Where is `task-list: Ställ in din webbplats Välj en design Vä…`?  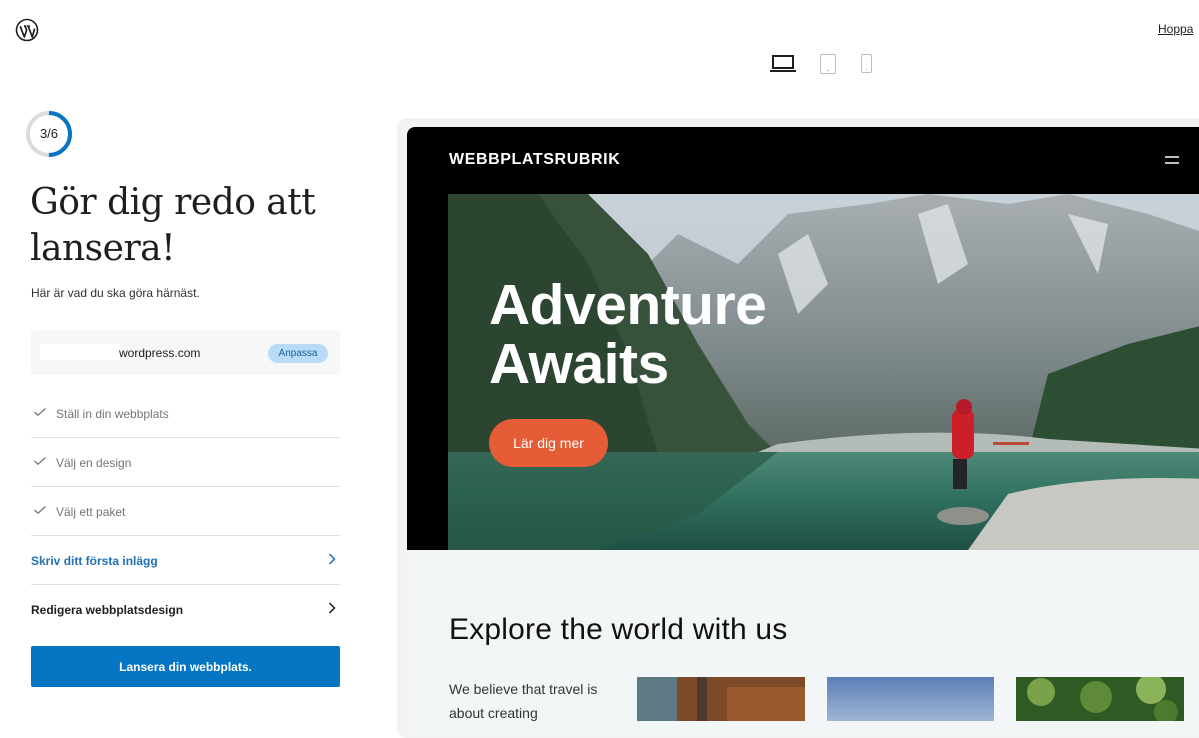 task-list: Ställ in din webbplats Välj en design Vä… is located at coordinates (185, 511).